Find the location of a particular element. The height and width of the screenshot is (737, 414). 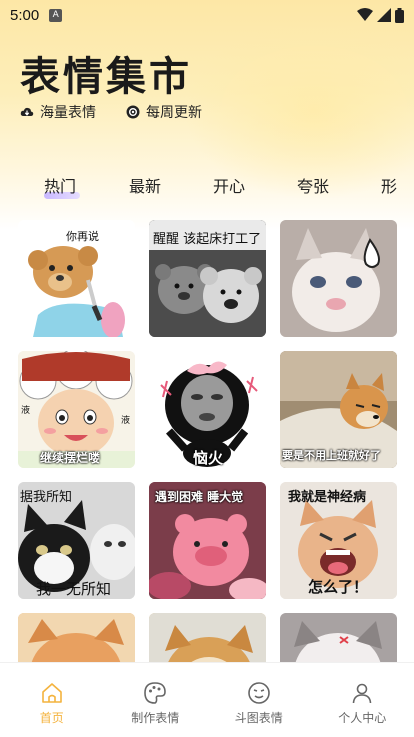

orange-cat-image is located at coordinates (76, 637).